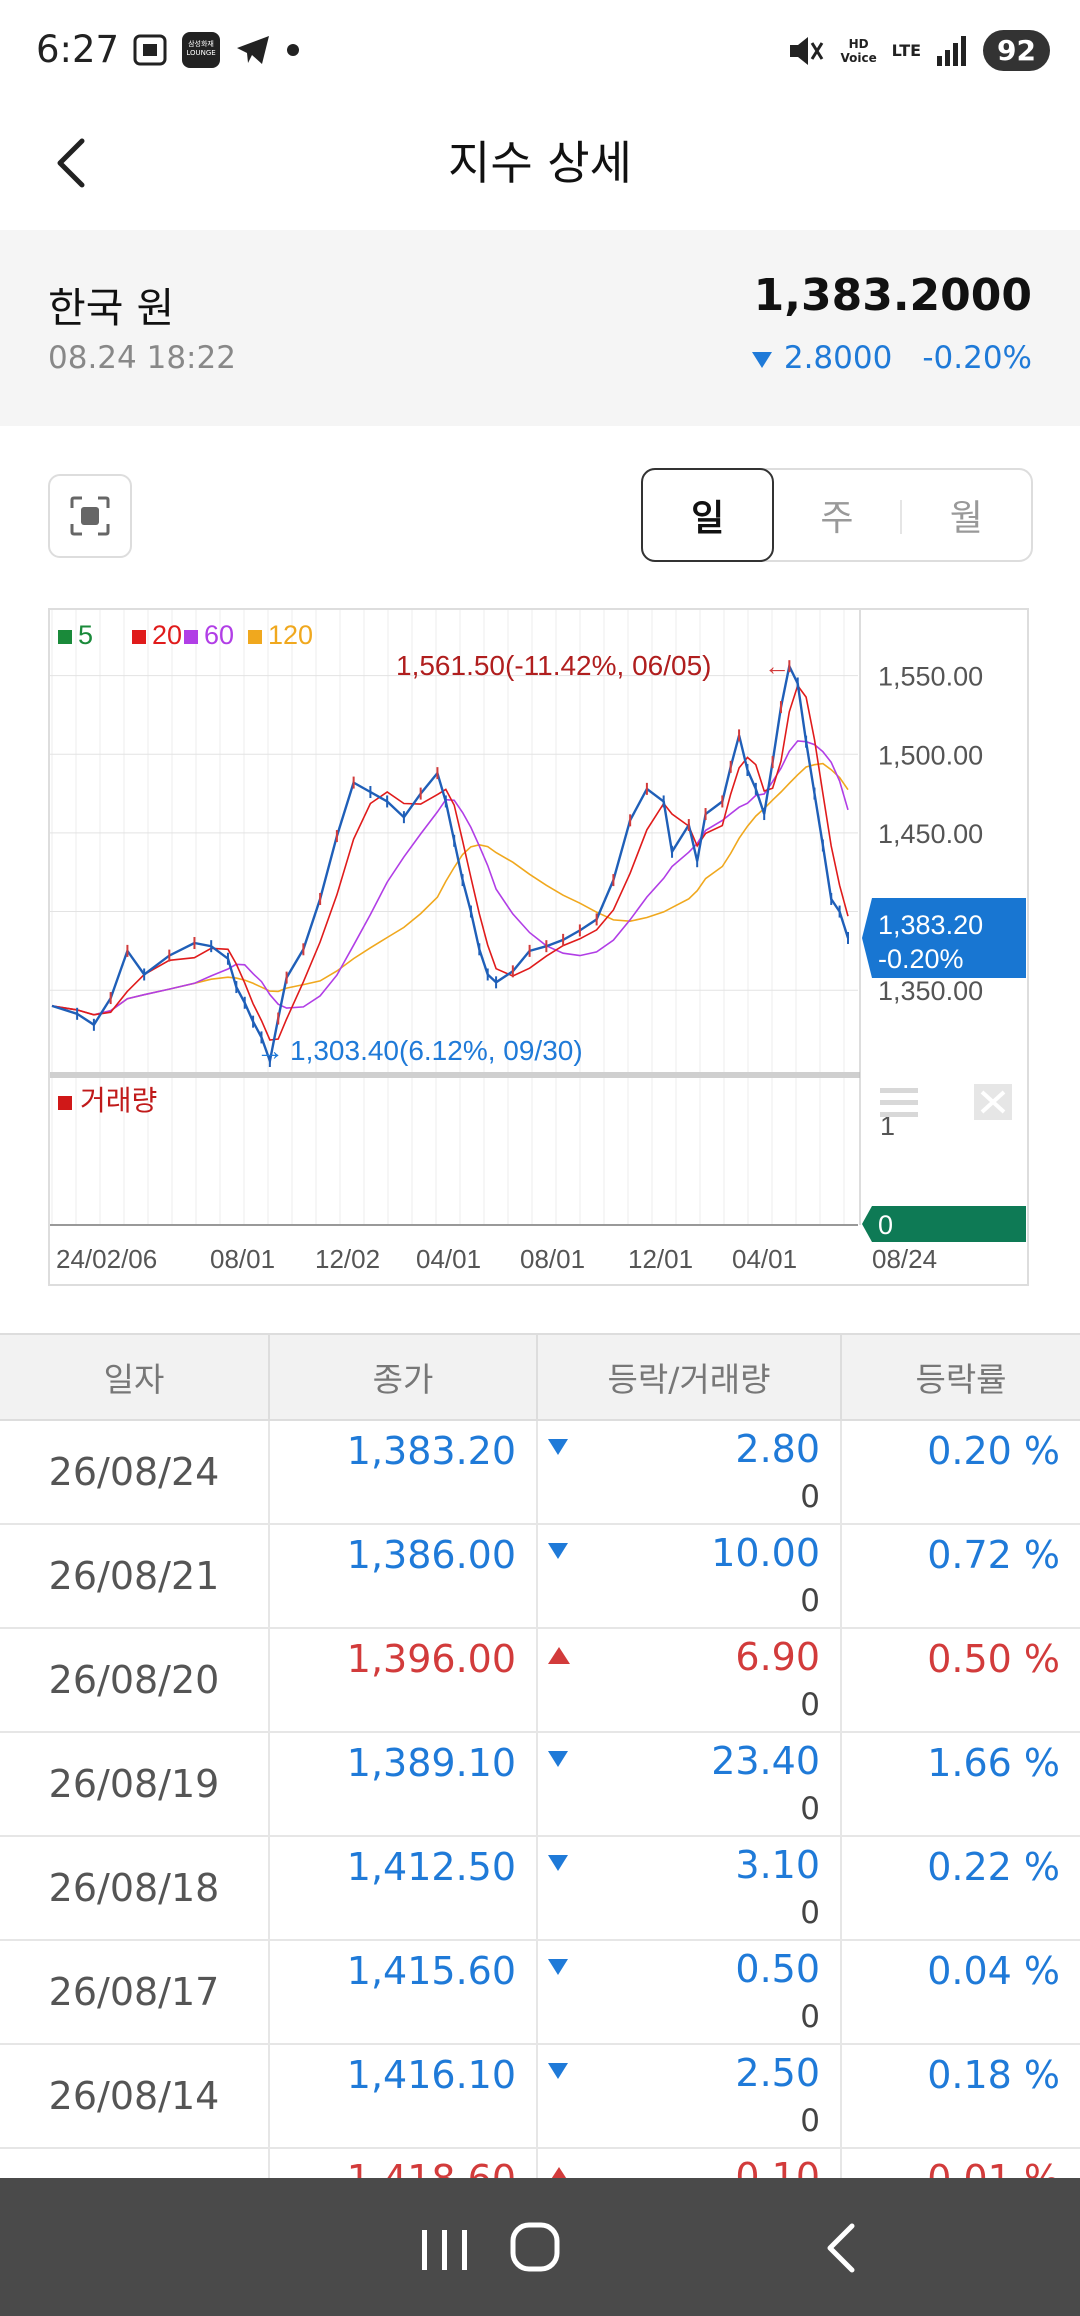 The width and height of the screenshot is (1080, 2316). What do you see at coordinates (901, 517) in the screenshot?
I see `tab-divider` at bounding box center [901, 517].